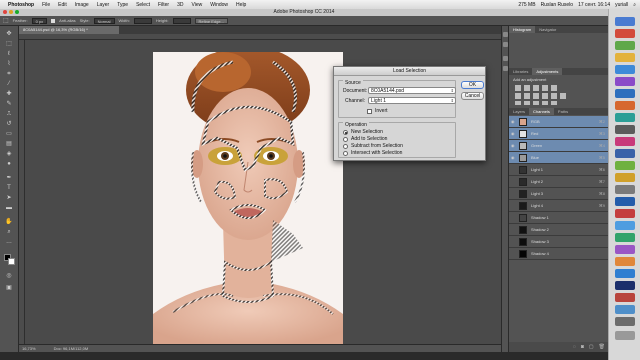  Describe the element at coordinates (559, 134) in the screenshot. I see `channel-row: ◉ Red ⌘3` at that location.